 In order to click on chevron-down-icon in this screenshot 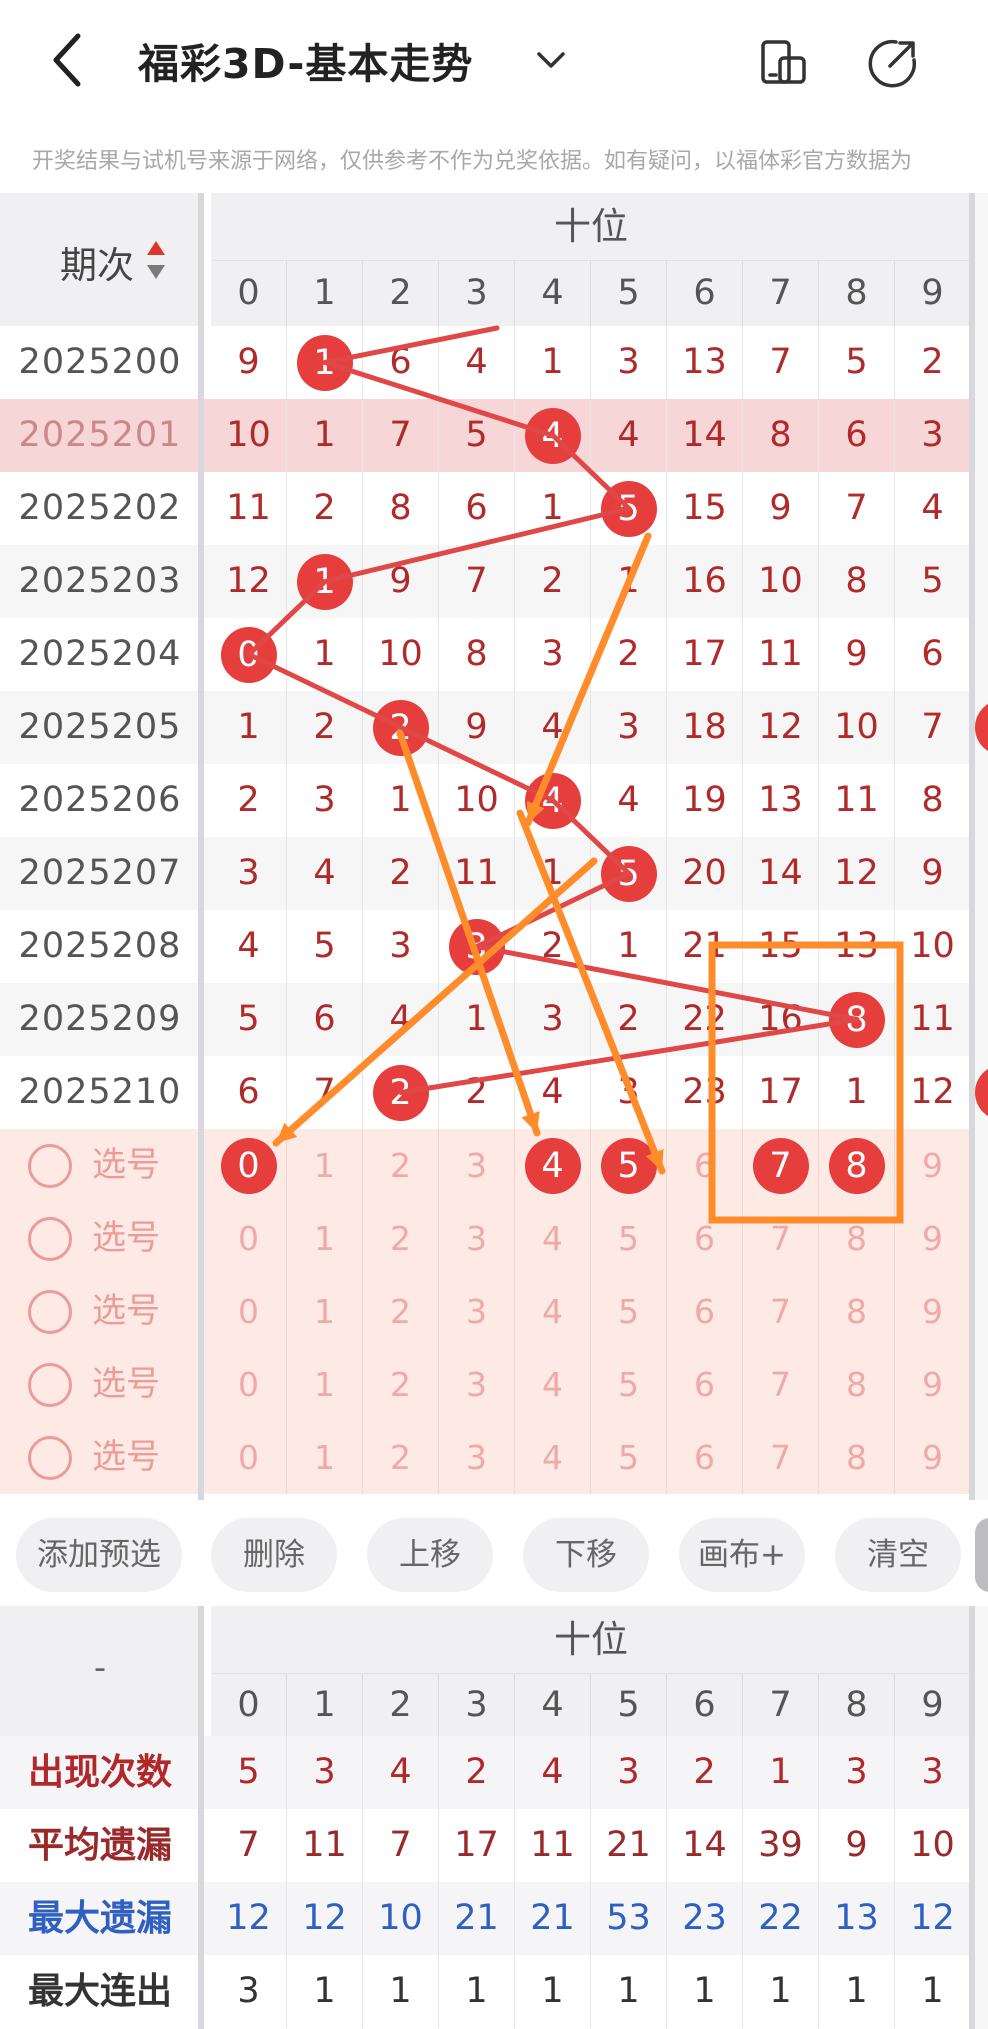, I will do `click(551, 60)`.